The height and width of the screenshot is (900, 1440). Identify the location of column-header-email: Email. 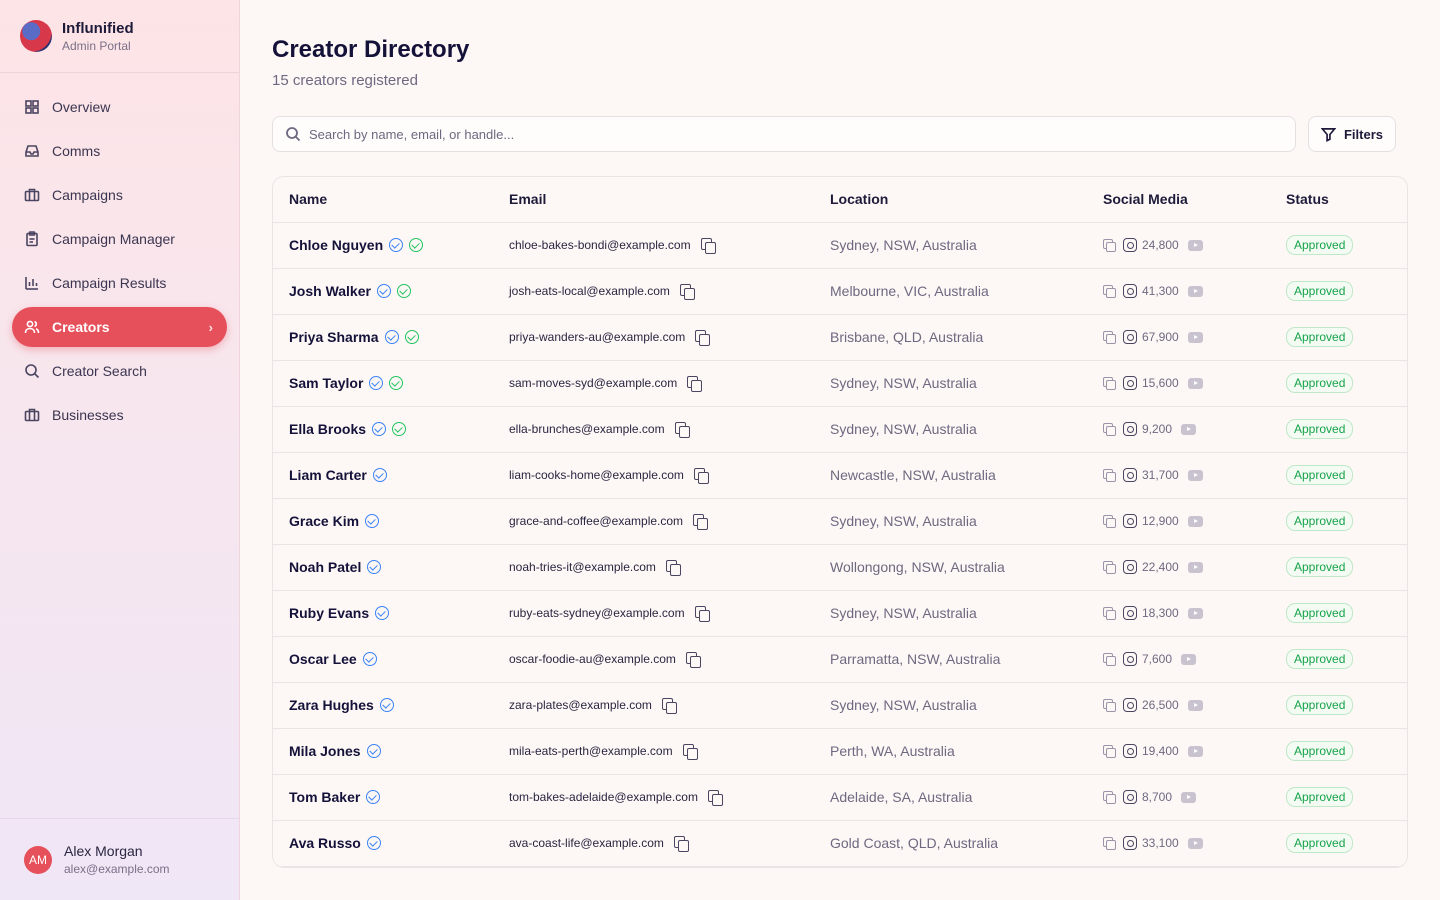
(653, 200).